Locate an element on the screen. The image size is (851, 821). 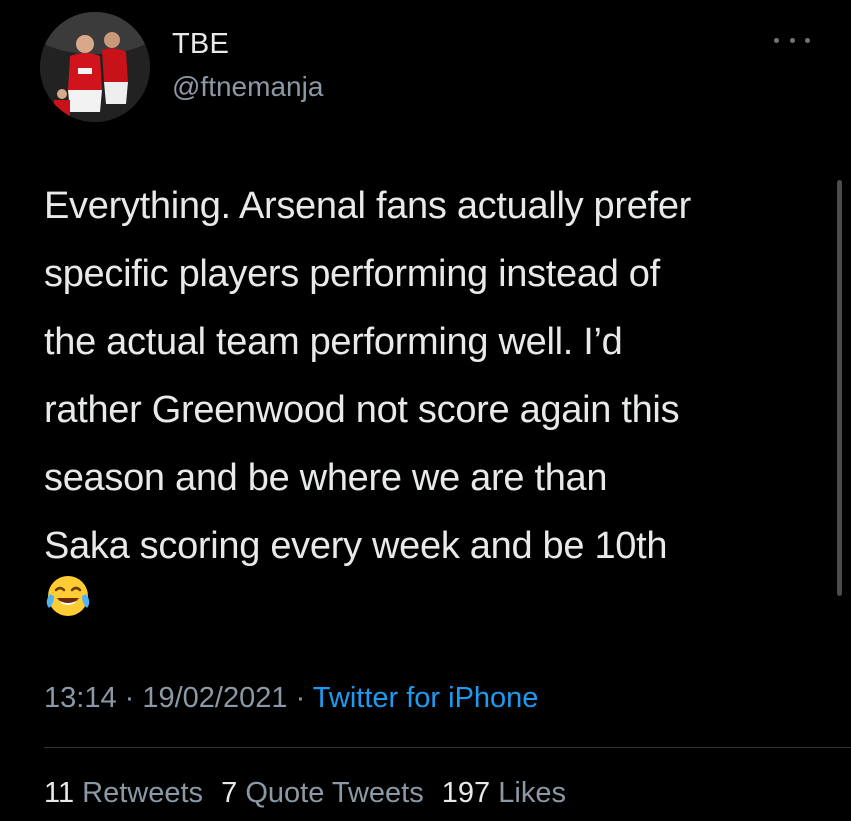
likes-count: 197 is located at coordinates (466, 793).